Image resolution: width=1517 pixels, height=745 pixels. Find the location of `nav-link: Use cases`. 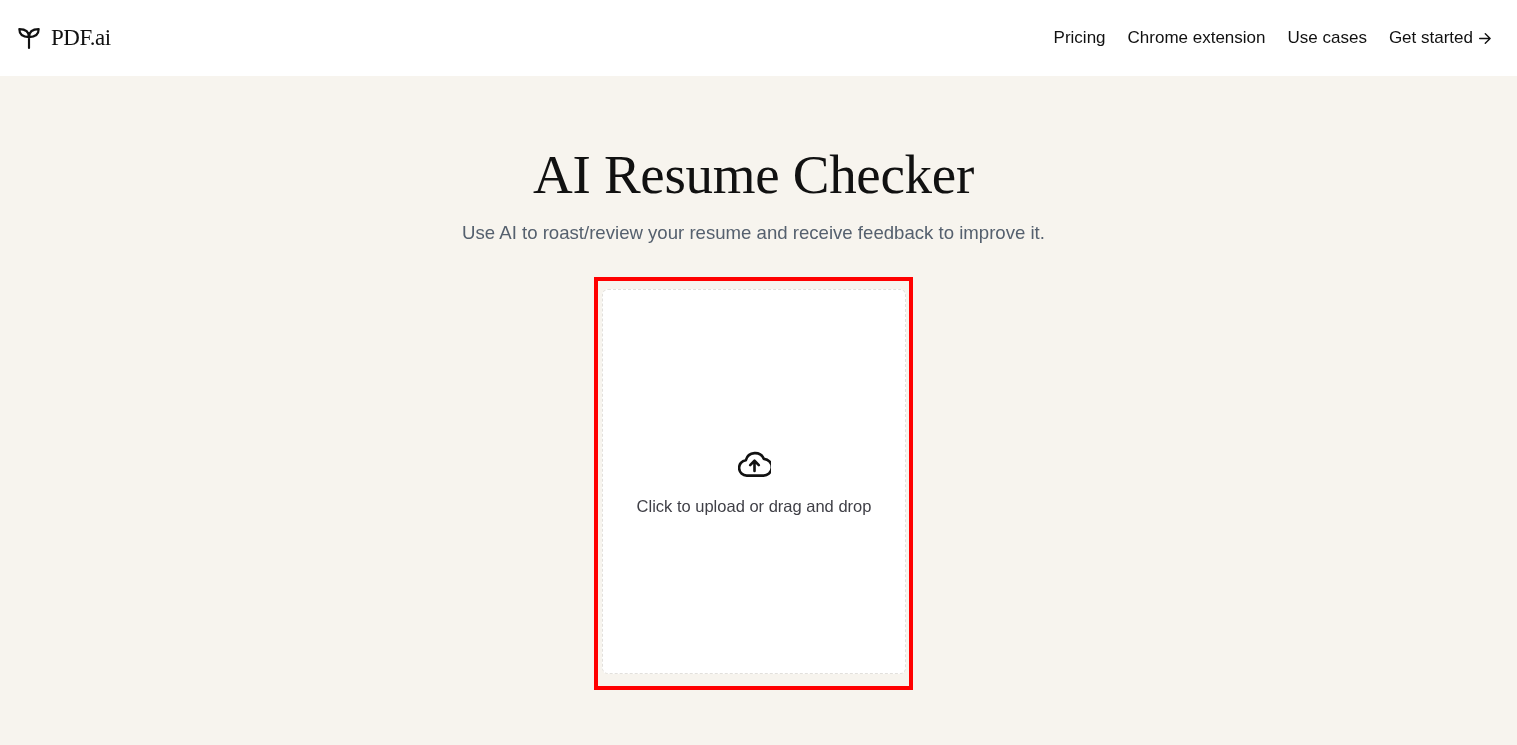

nav-link: Use cases is located at coordinates (1327, 38).